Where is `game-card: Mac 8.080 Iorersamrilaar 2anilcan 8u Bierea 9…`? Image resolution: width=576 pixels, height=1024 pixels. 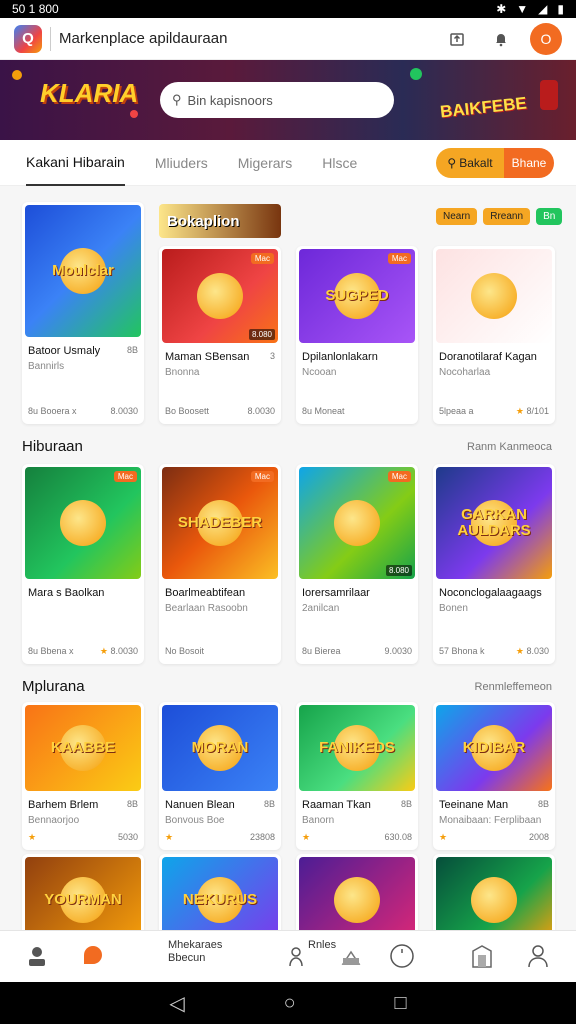 game-card: Mac 8.080 Iorersamrilaar 2anilcan 8u Bierea 9… is located at coordinates (357, 564).